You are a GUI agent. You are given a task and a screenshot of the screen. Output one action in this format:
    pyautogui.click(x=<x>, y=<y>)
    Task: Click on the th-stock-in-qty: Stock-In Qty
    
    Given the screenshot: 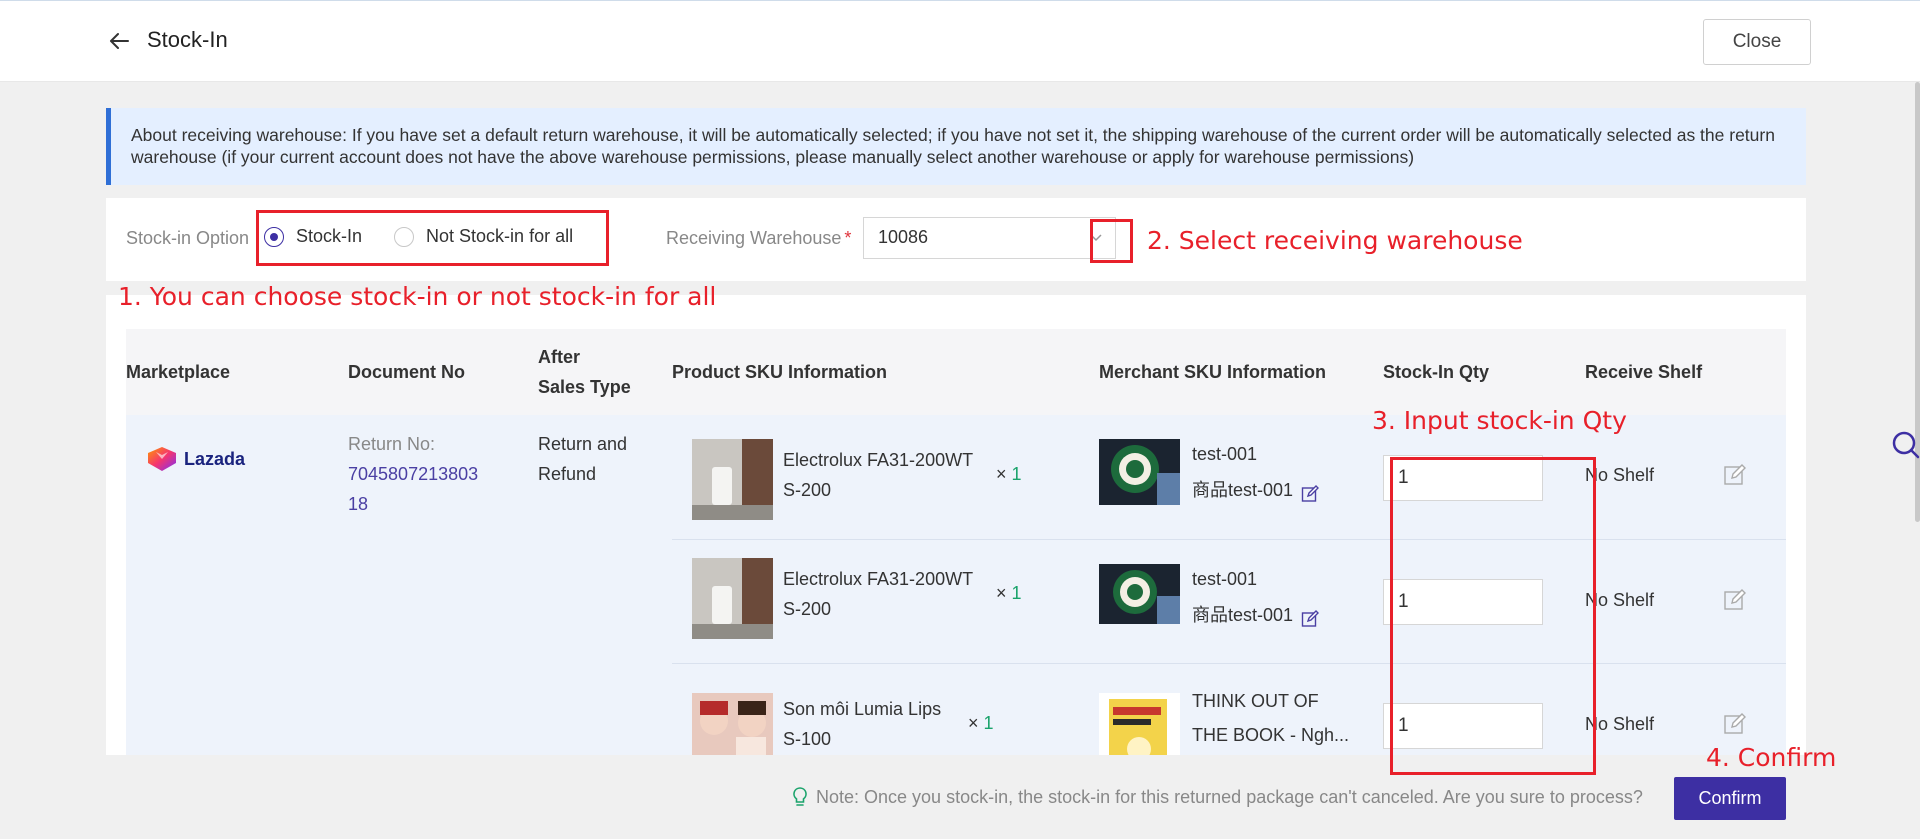 What is the action you would take?
    pyautogui.click(x=1436, y=372)
    